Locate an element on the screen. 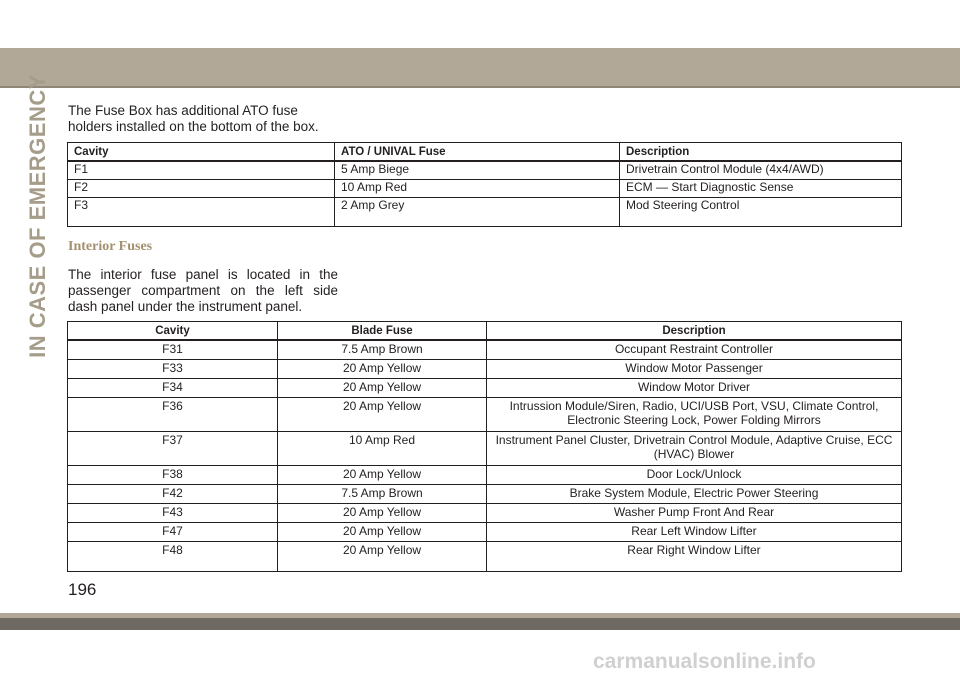 This screenshot has height=678, width=960. cell-description: Rear Right Window Lifter is located at coordinates (694, 556).